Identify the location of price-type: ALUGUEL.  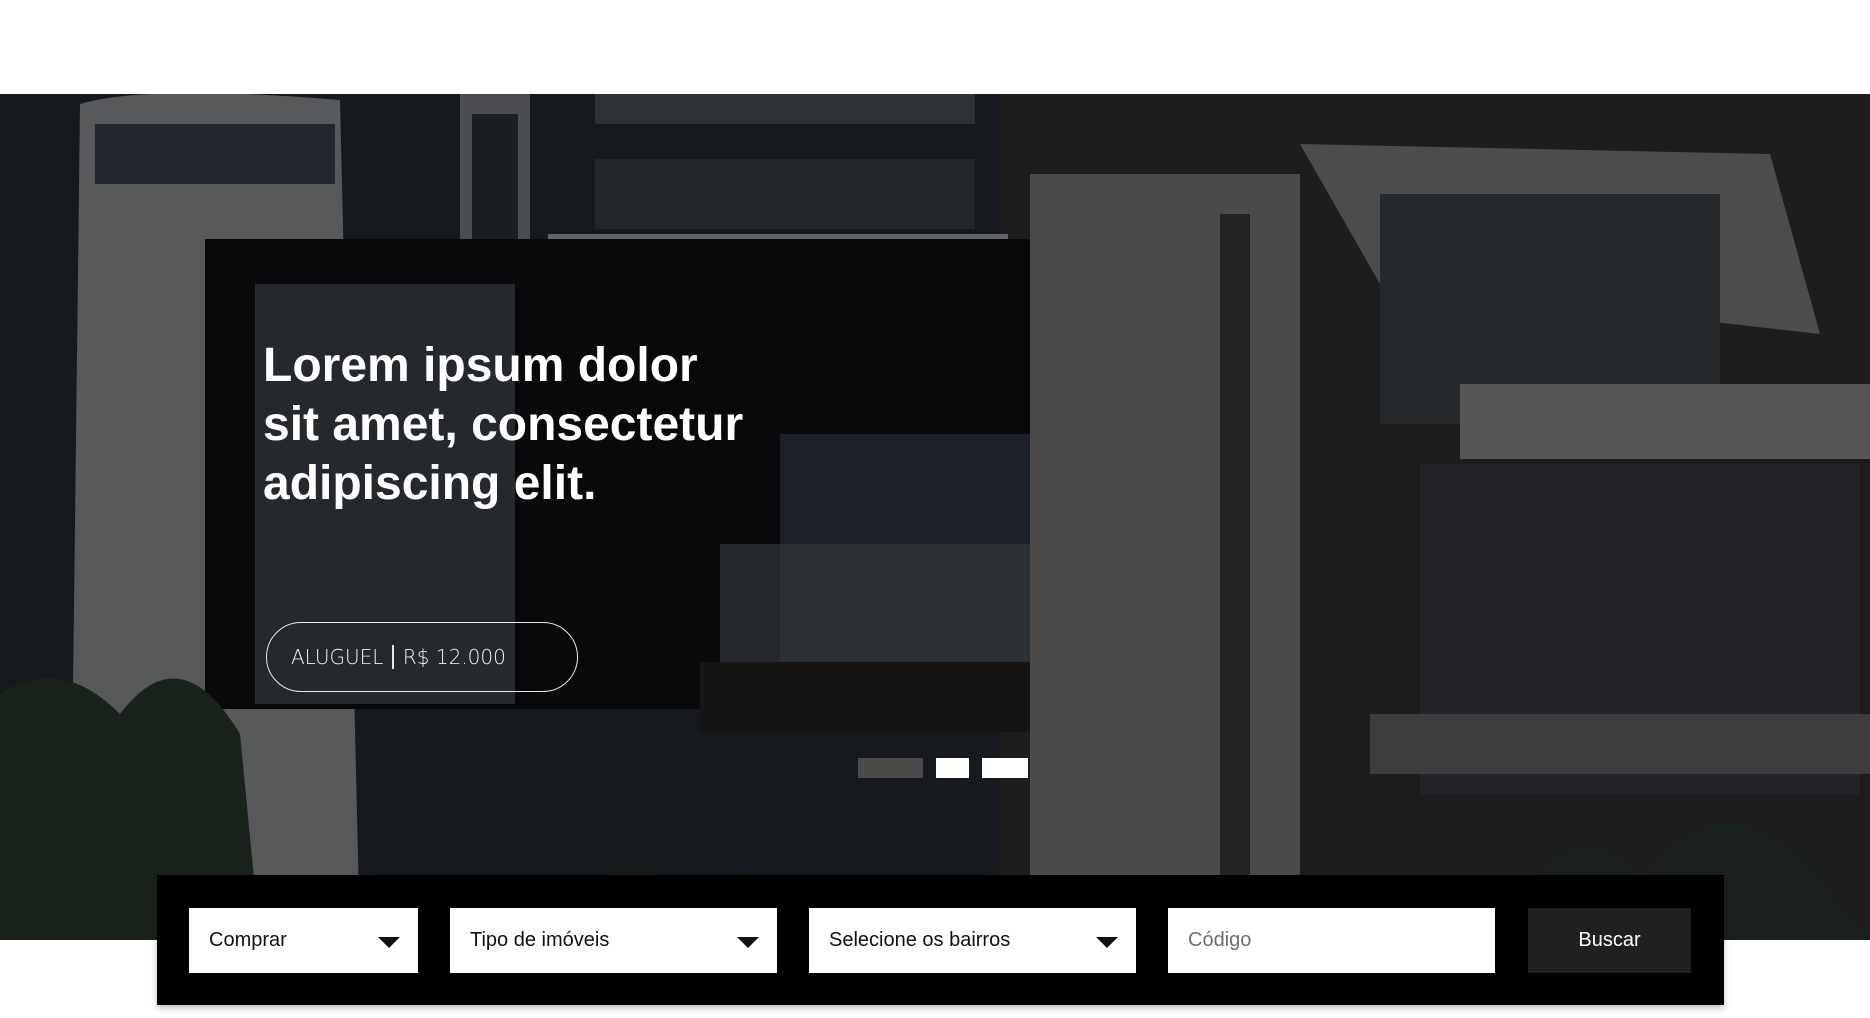
(337, 657).